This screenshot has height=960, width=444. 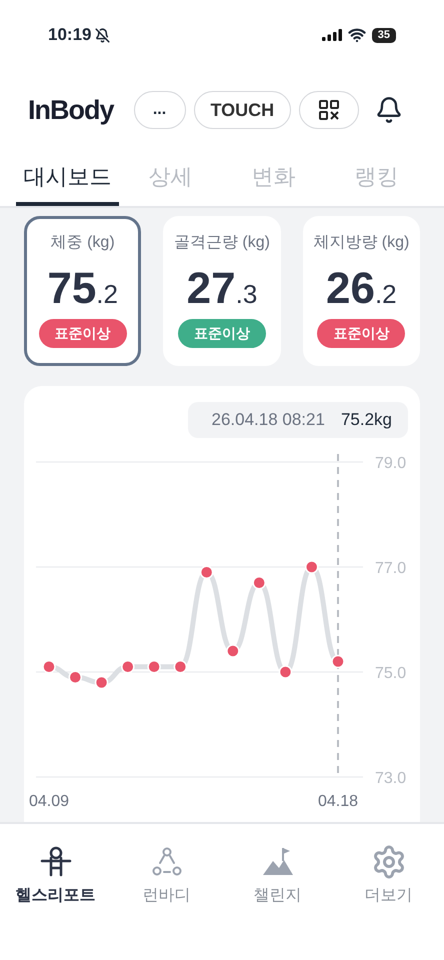 I want to click on notification-bell-icon, so click(x=389, y=110).